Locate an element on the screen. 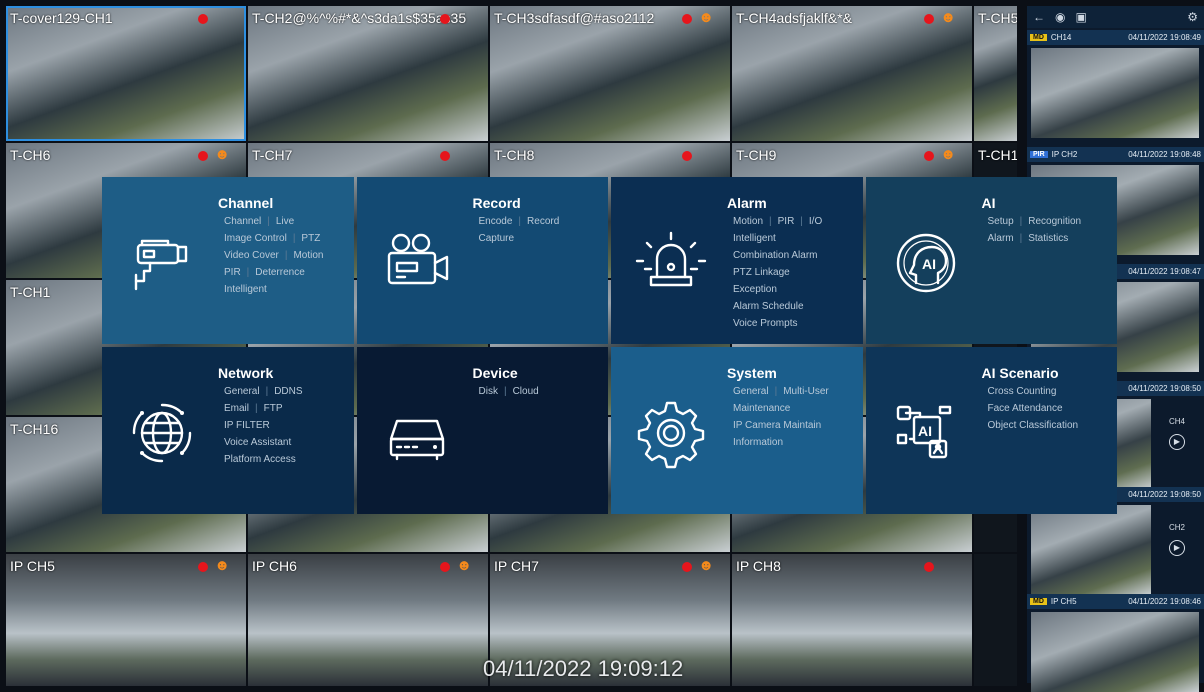  menu-item: Face Attendance is located at coordinates (1025, 408).